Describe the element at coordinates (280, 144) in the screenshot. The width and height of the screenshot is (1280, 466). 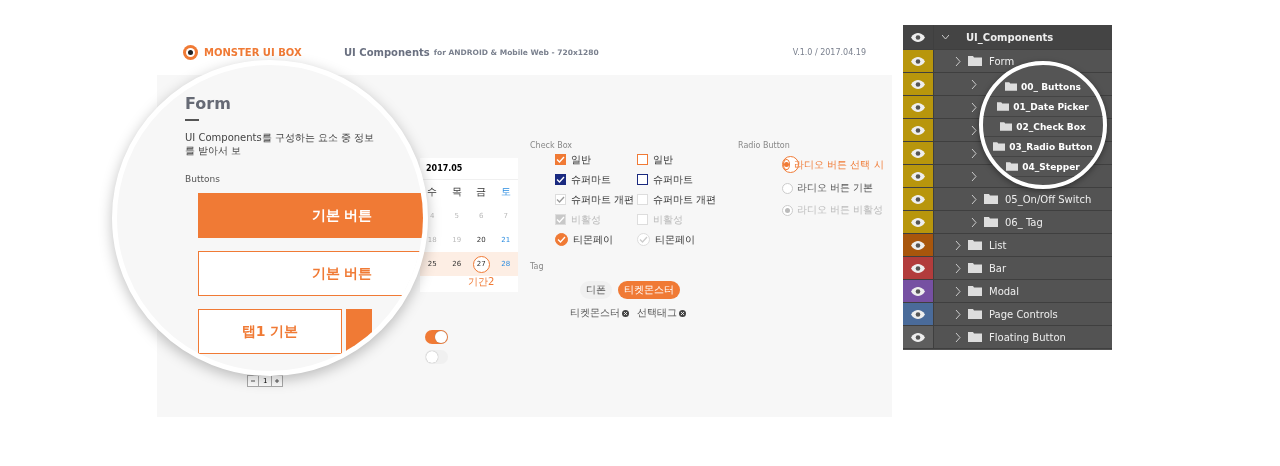
I see `section-description: UI Components를 구성하는 요소 중 정보를 받아서 보` at that location.